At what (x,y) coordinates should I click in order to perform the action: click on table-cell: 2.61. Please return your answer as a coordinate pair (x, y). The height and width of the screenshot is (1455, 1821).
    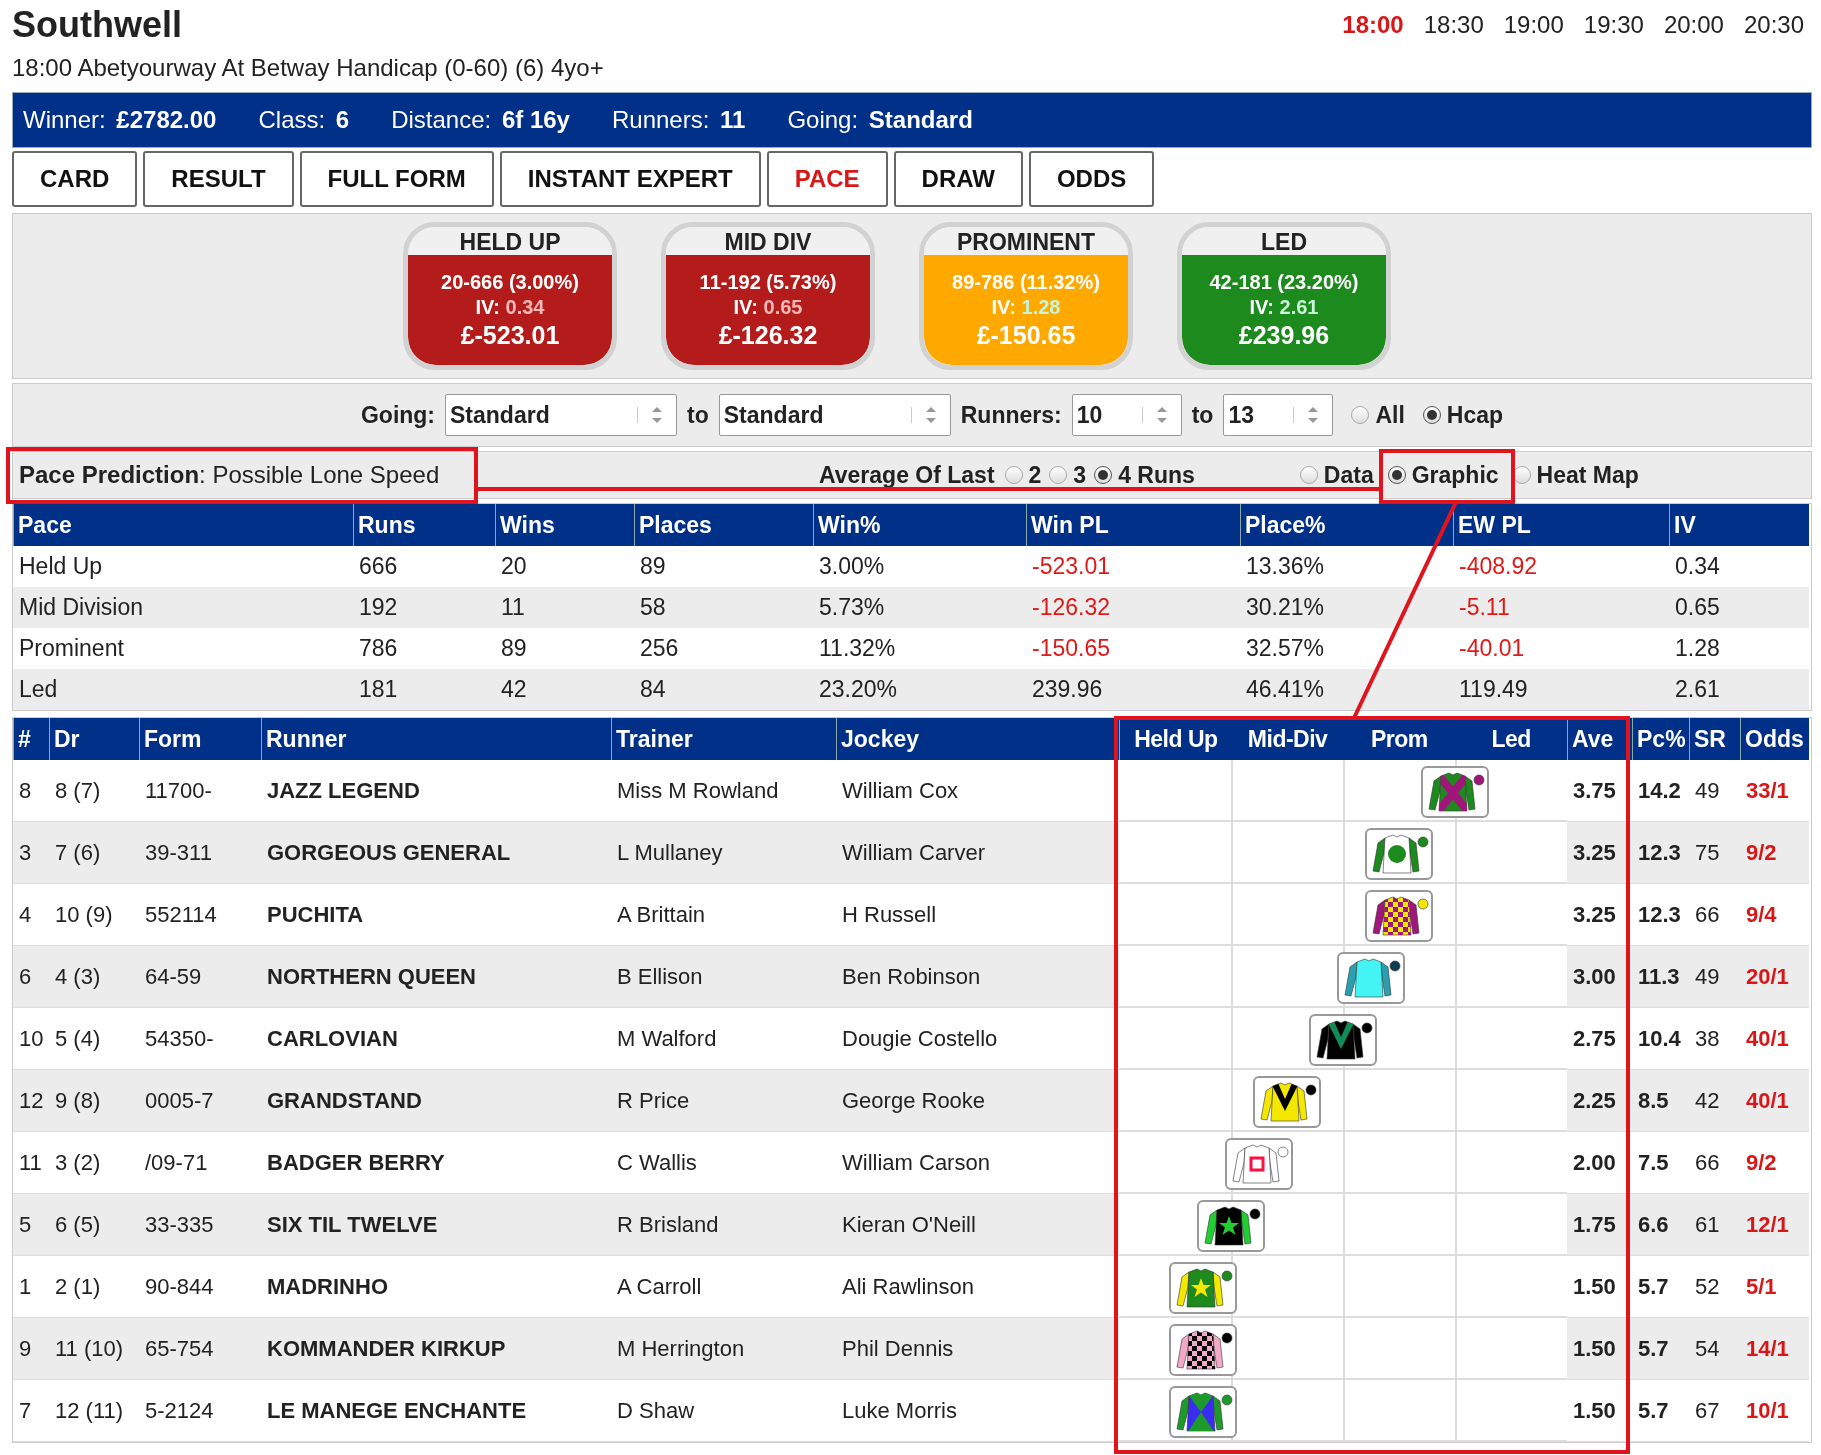
    Looking at the image, I should click on (1739, 689).